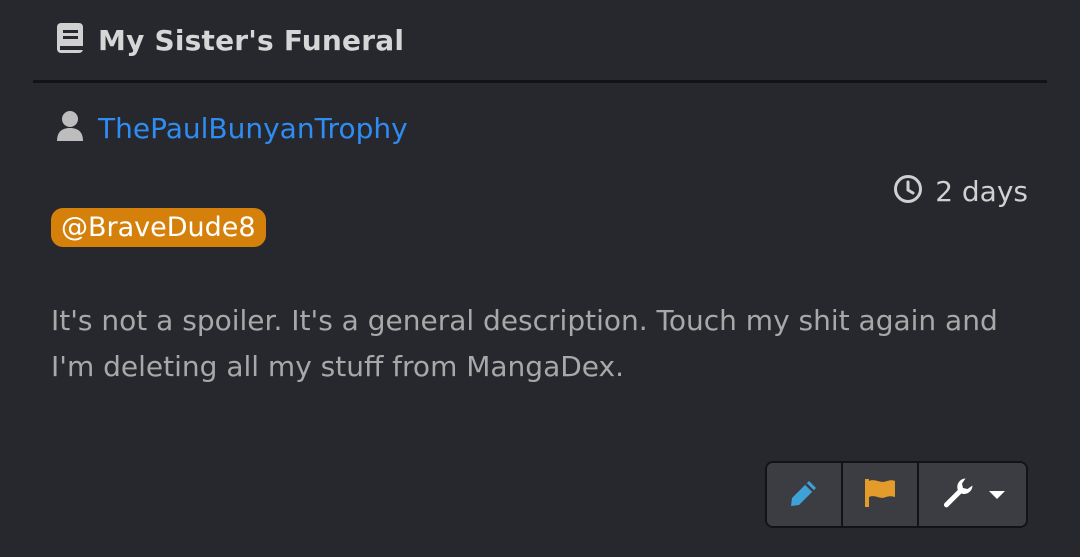 The width and height of the screenshot is (1080, 557). What do you see at coordinates (70, 40) in the screenshot?
I see `book-icon` at bounding box center [70, 40].